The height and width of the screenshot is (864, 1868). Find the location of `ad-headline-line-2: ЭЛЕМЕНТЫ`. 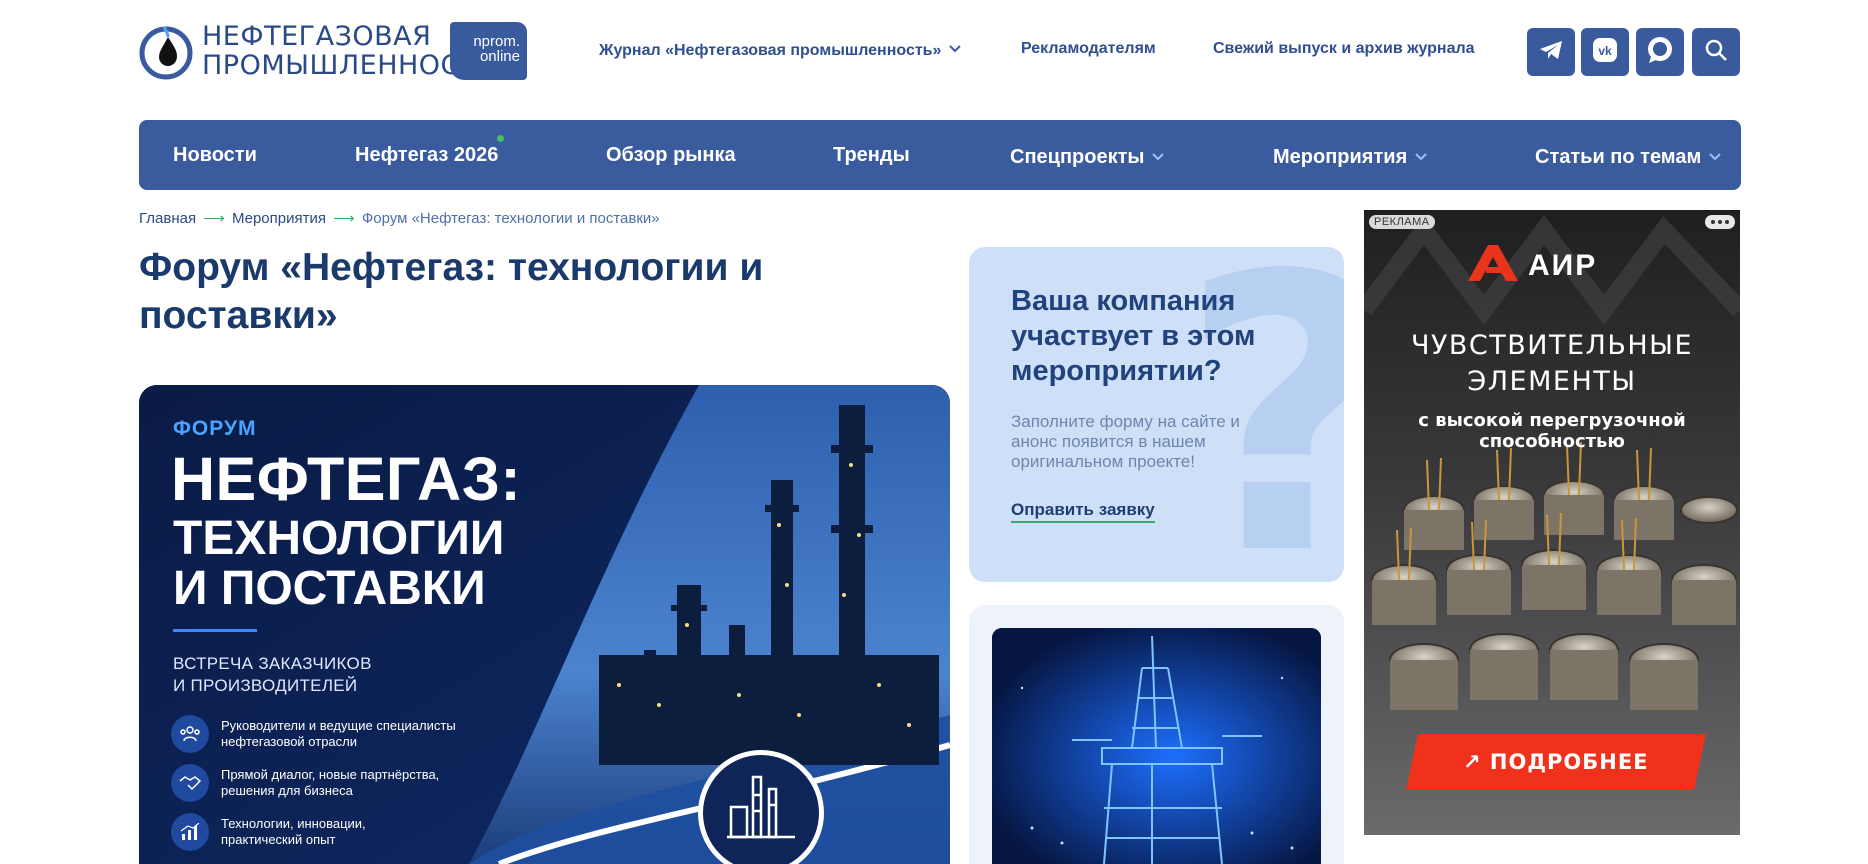

ad-headline-line-2: ЭЛЕМЕНТЫ is located at coordinates (1552, 381).